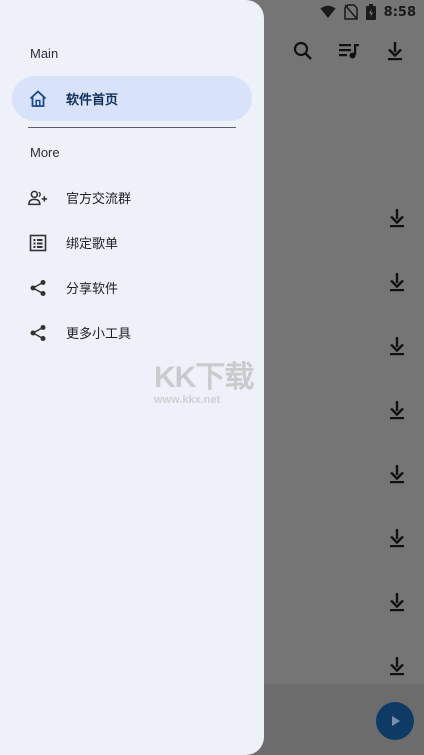 The width and height of the screenshot is (424, 755). I want to click on watermark: KK下载 www.kkx.net, so click(214, 379).